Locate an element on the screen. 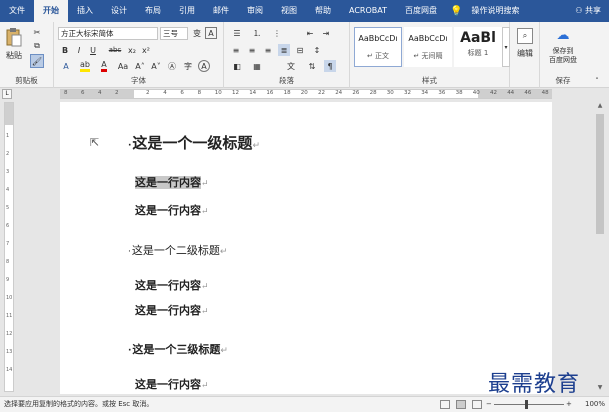 The image size is (609, 412). char-shading-icon: 字 is located at coordinates (188, 66).